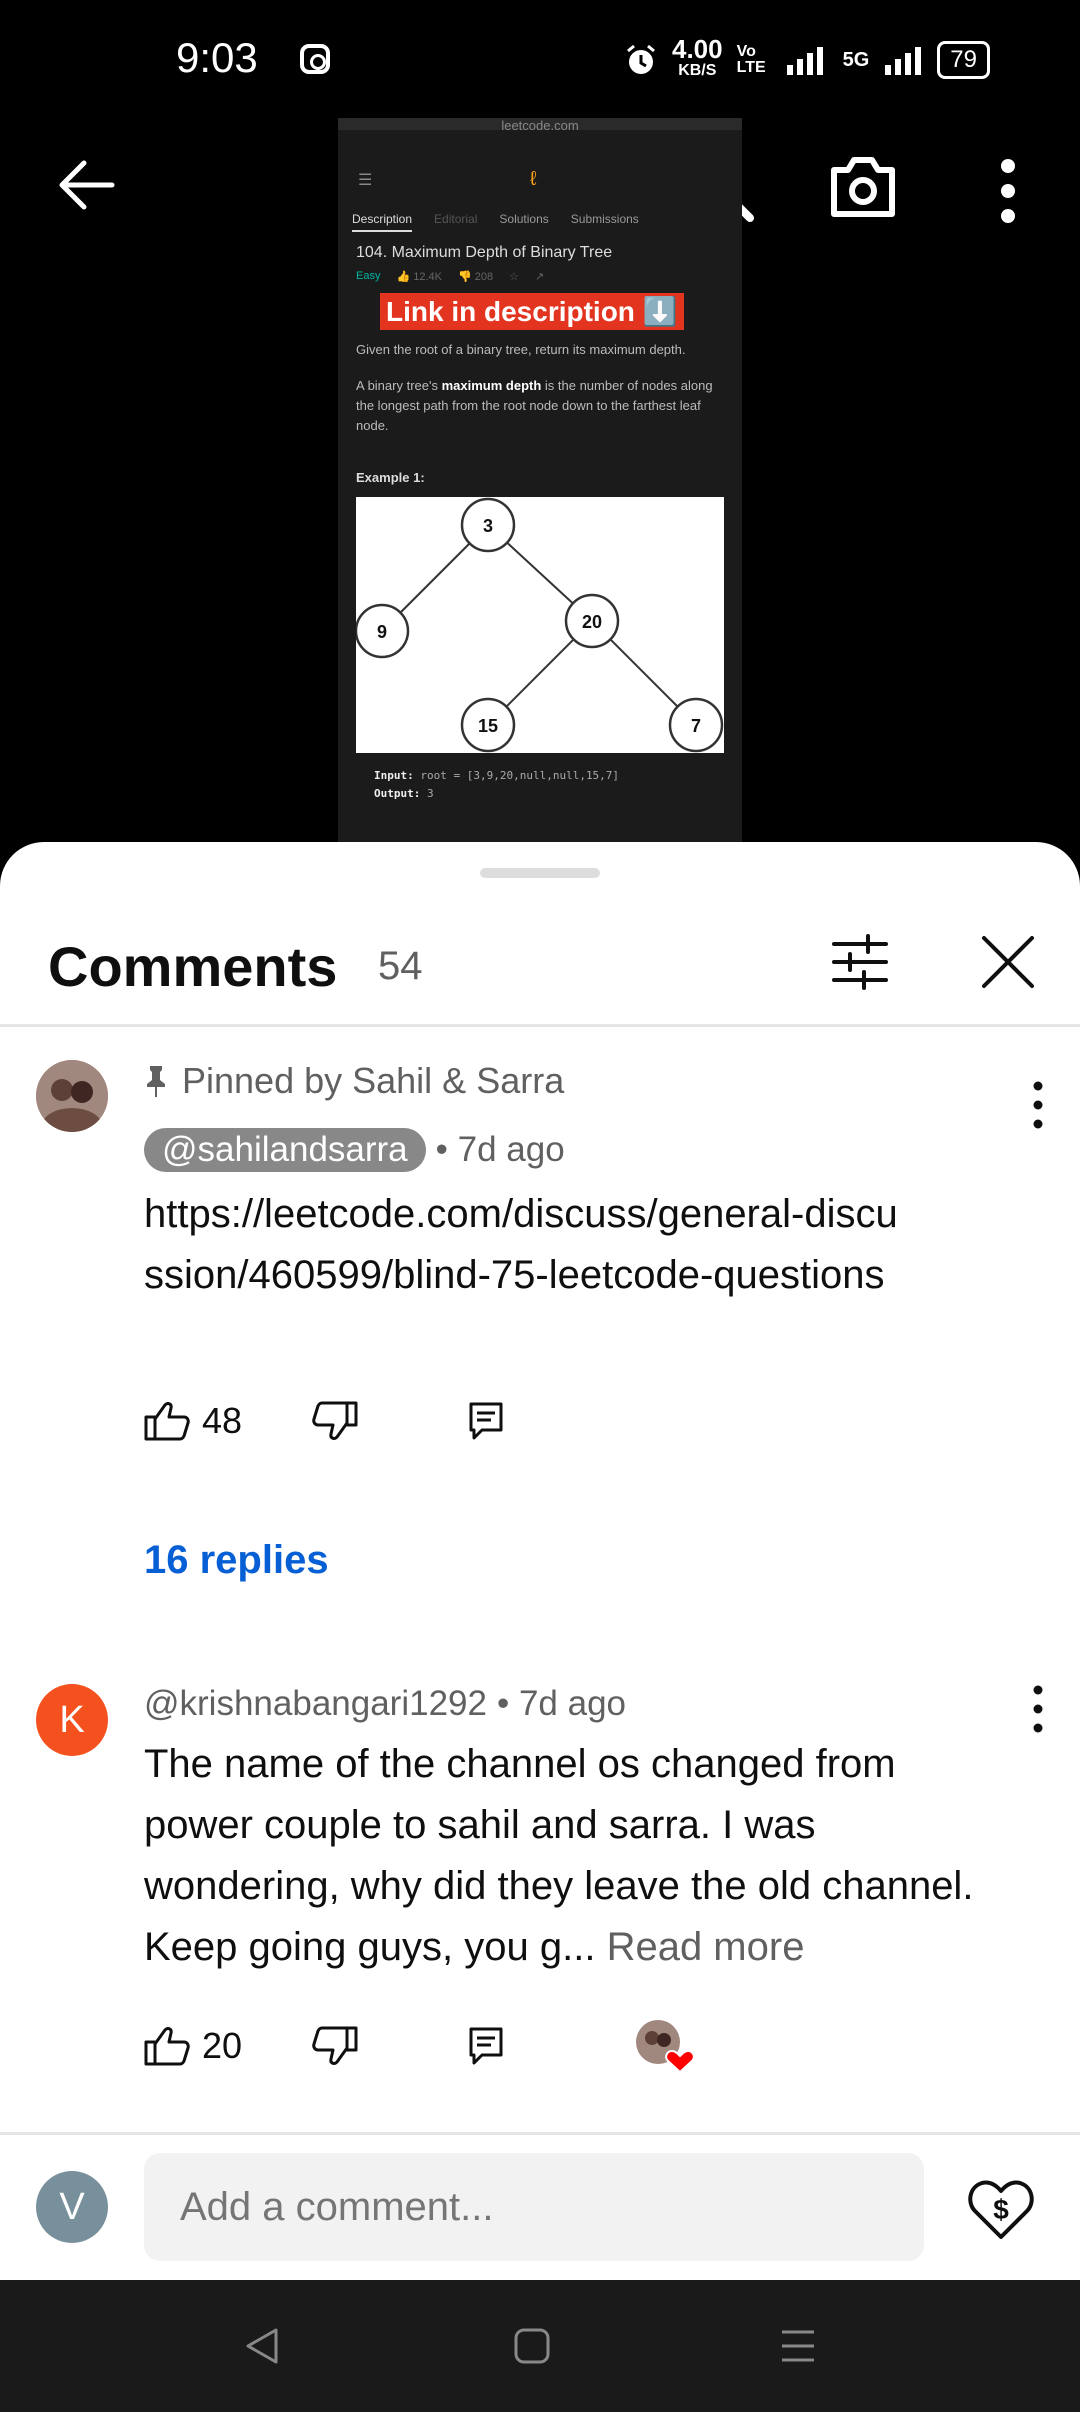  What do you see at coordinates (222, 2045) in the screenshot?
I see `like-count: 20` at bounding box center [222, 2045].